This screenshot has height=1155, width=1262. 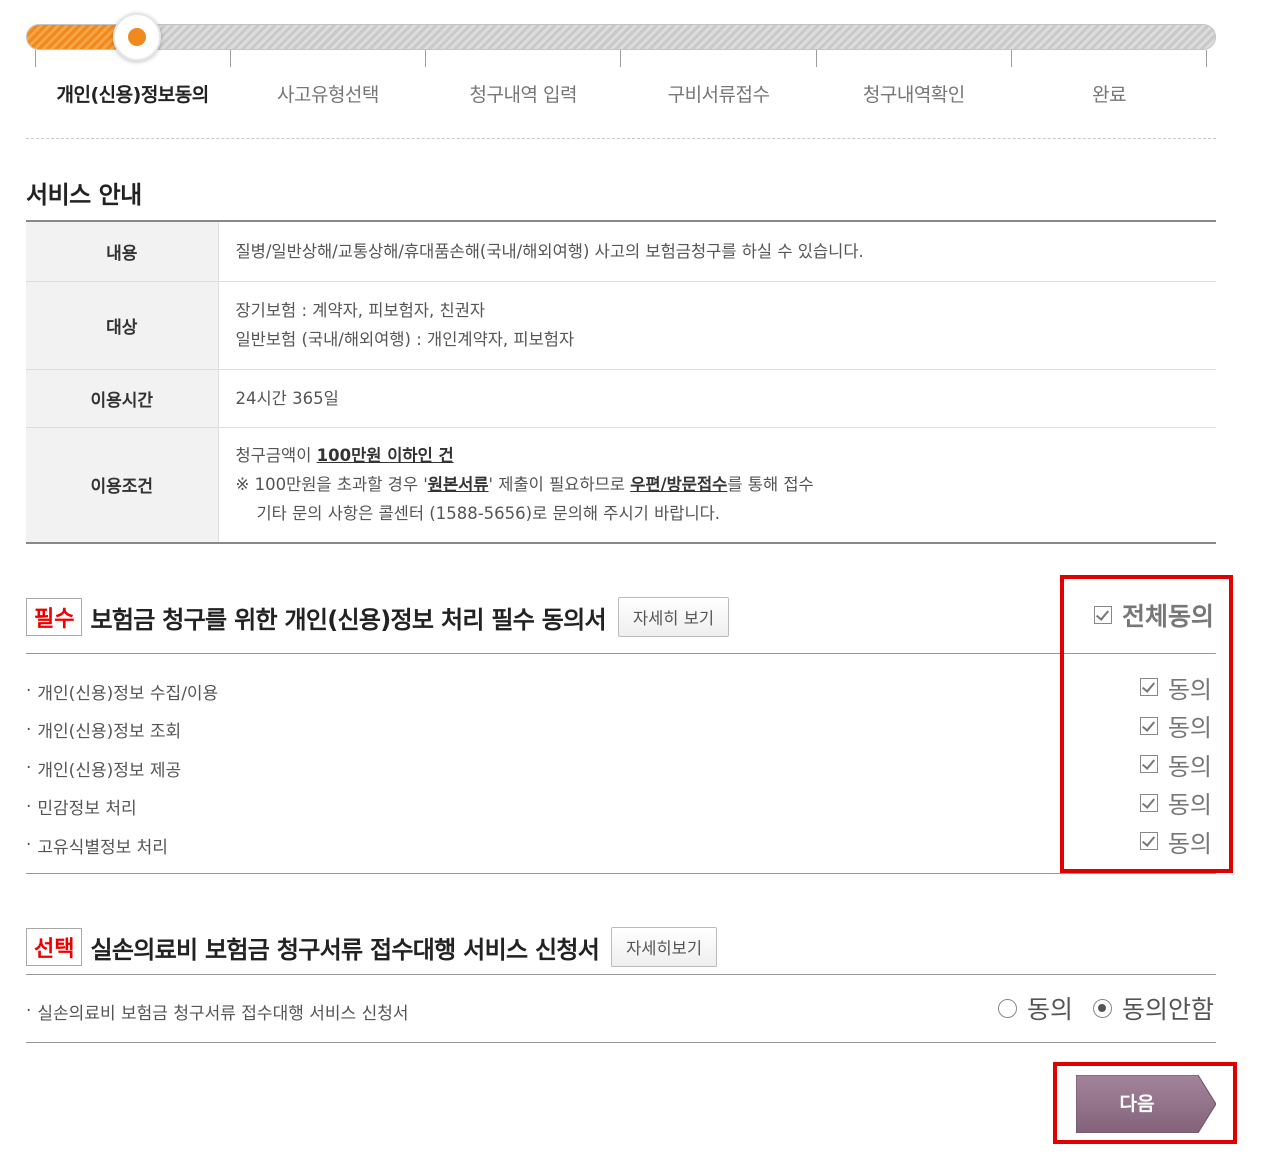 What do you see at coordinates (122, 730) in the screenshot?
I see `list-item: 개인(신용)정보 조회` at bounding box center [122, 730].